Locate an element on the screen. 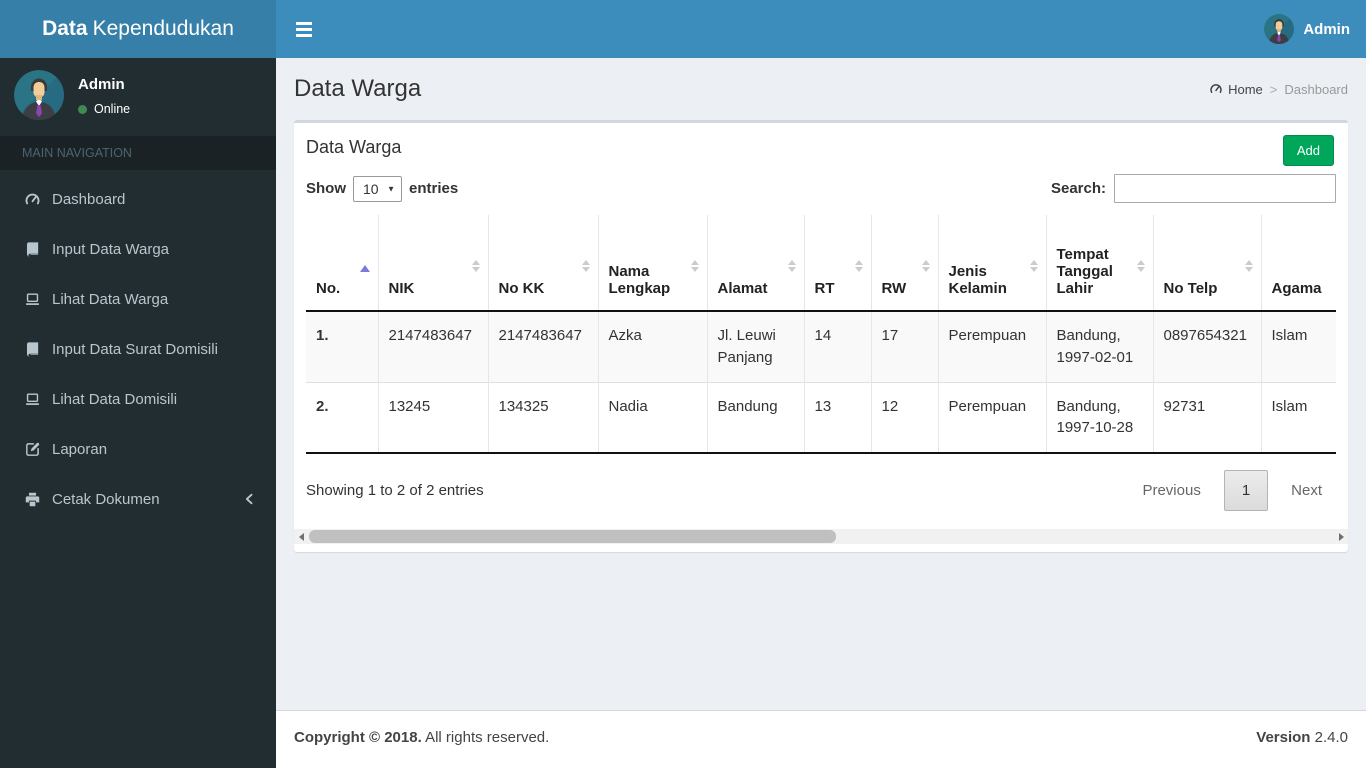  cell-nama-lengkap: Azka is located at coordinates (652, 346).